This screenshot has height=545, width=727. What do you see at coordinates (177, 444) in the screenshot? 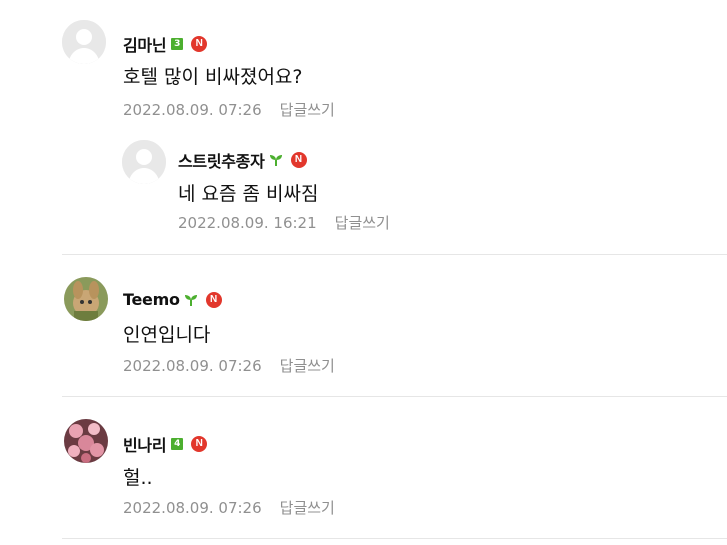
I see `level-badge-icon: 4` at bounding box center [177, 444].